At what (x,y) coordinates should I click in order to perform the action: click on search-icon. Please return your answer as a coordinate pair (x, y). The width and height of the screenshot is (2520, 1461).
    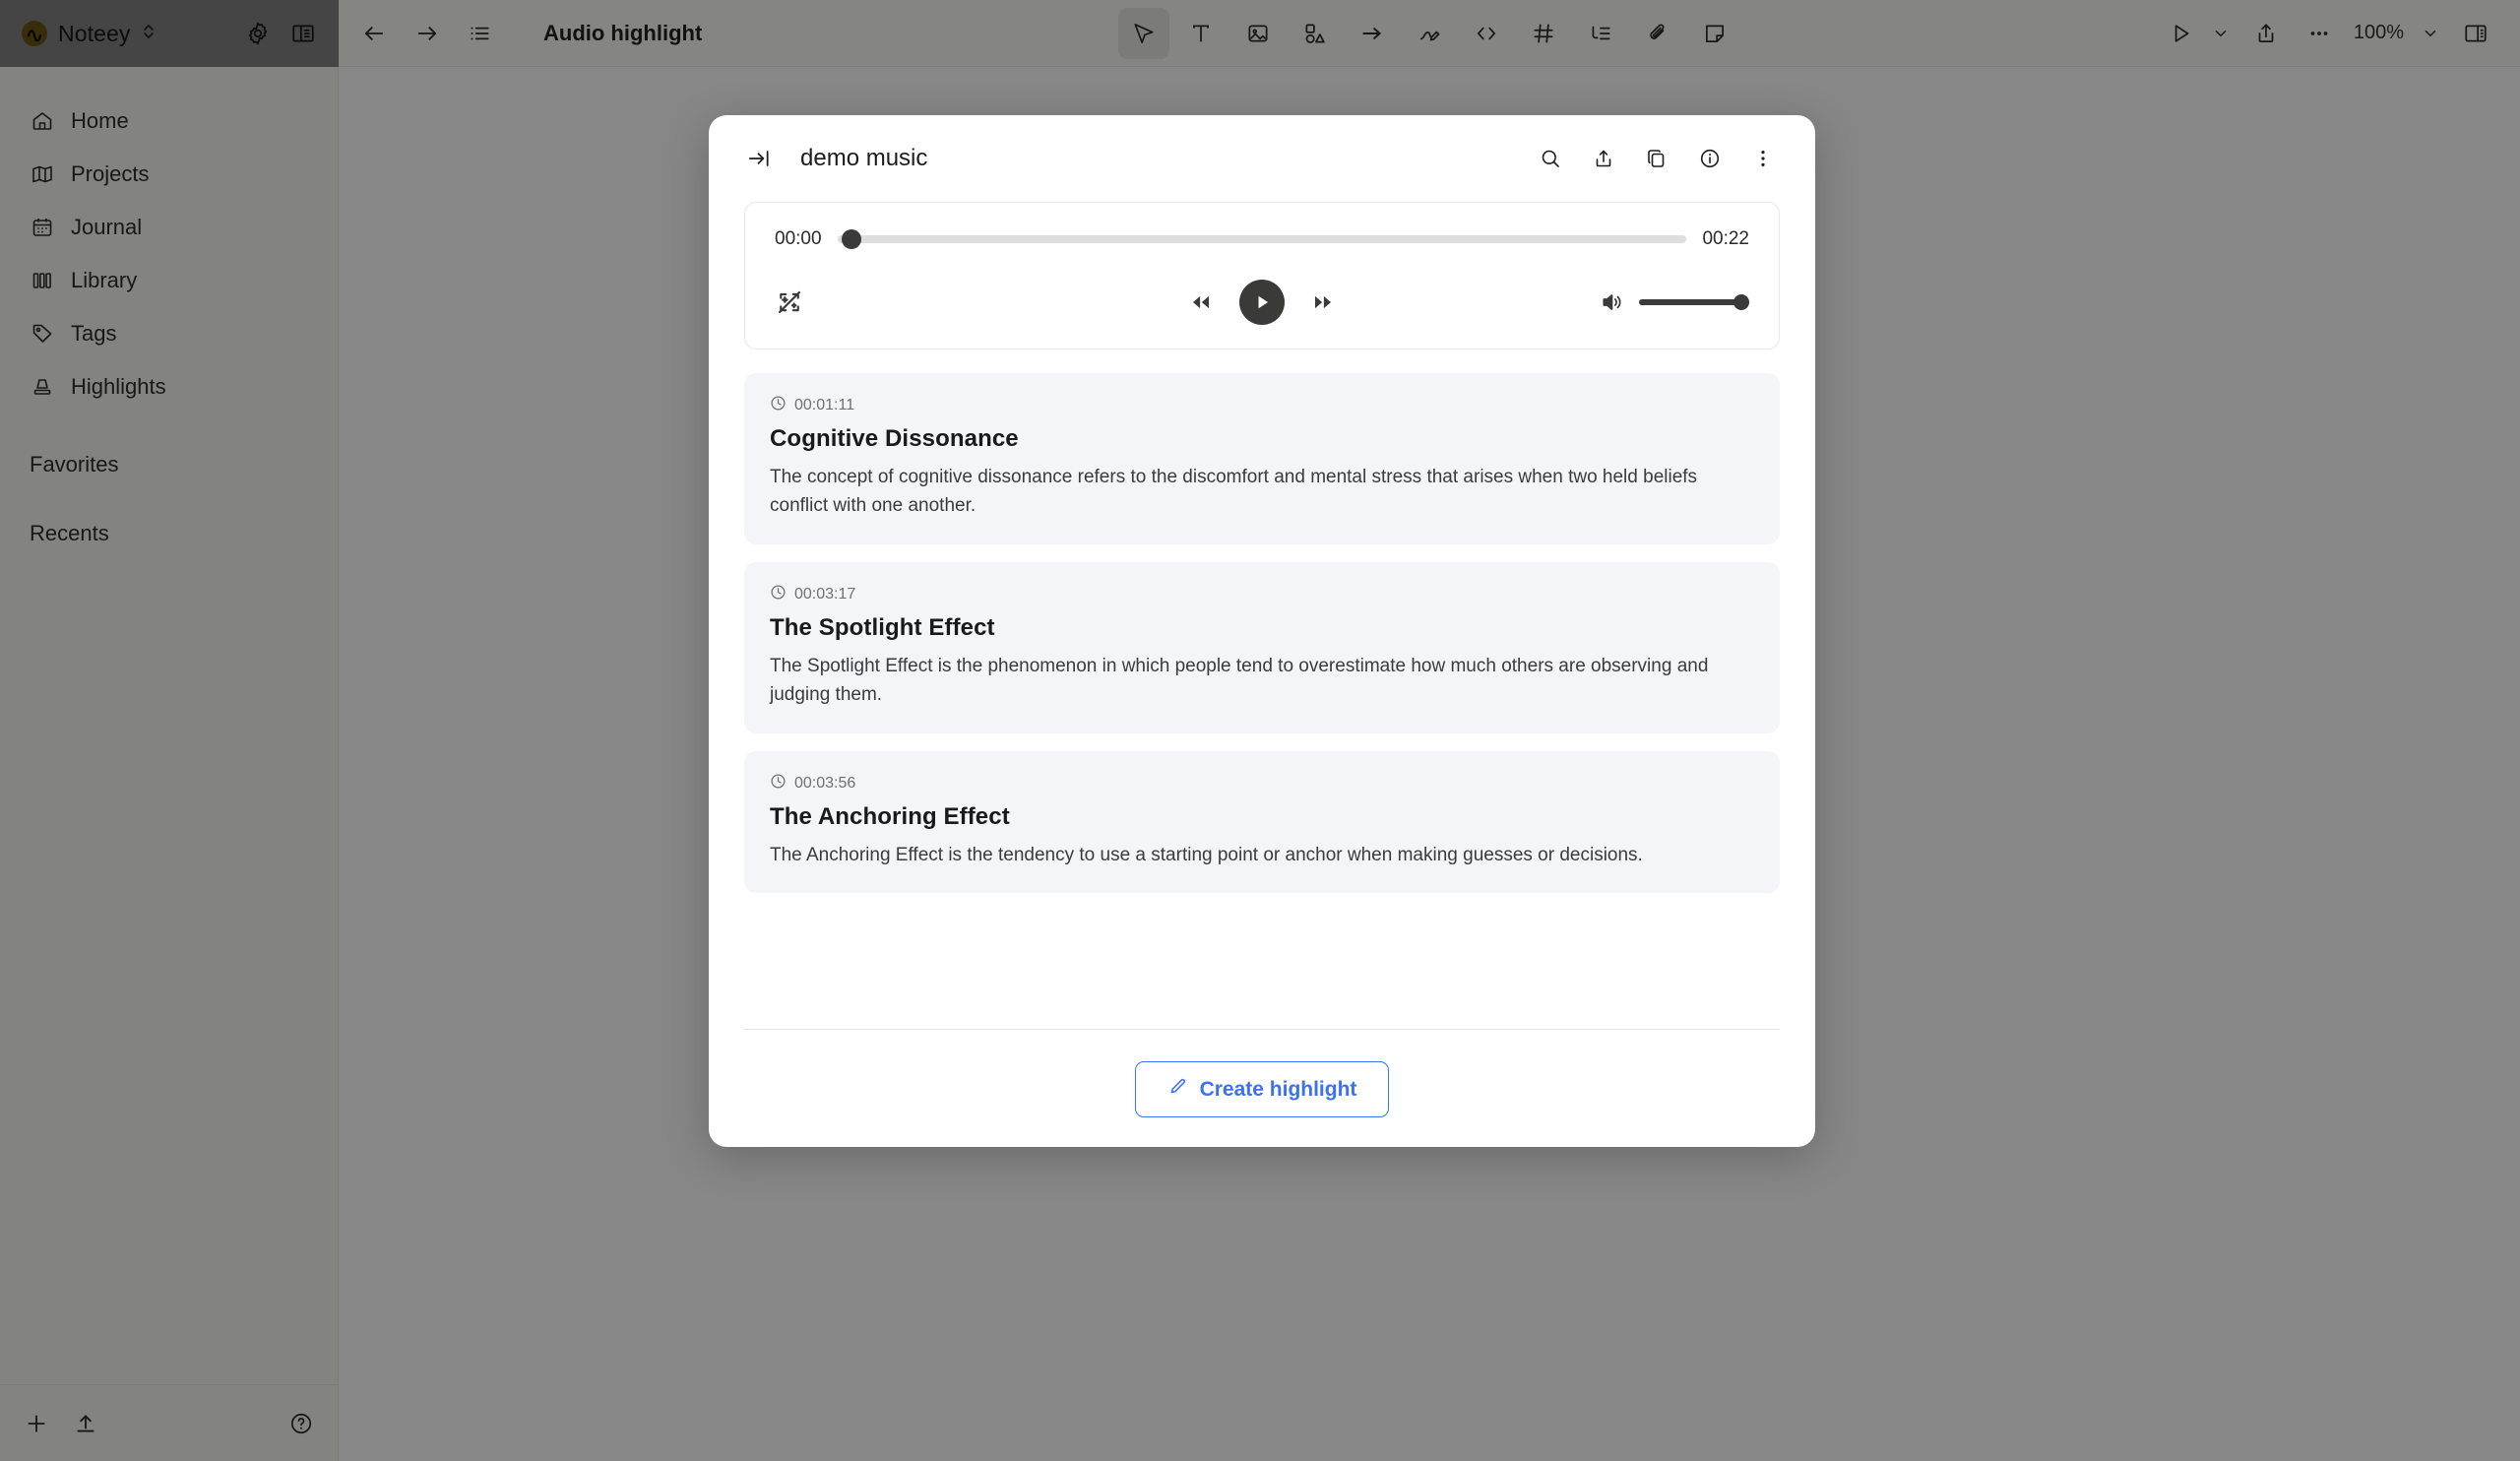
    Looking at the image, I should click on (1550, 158).